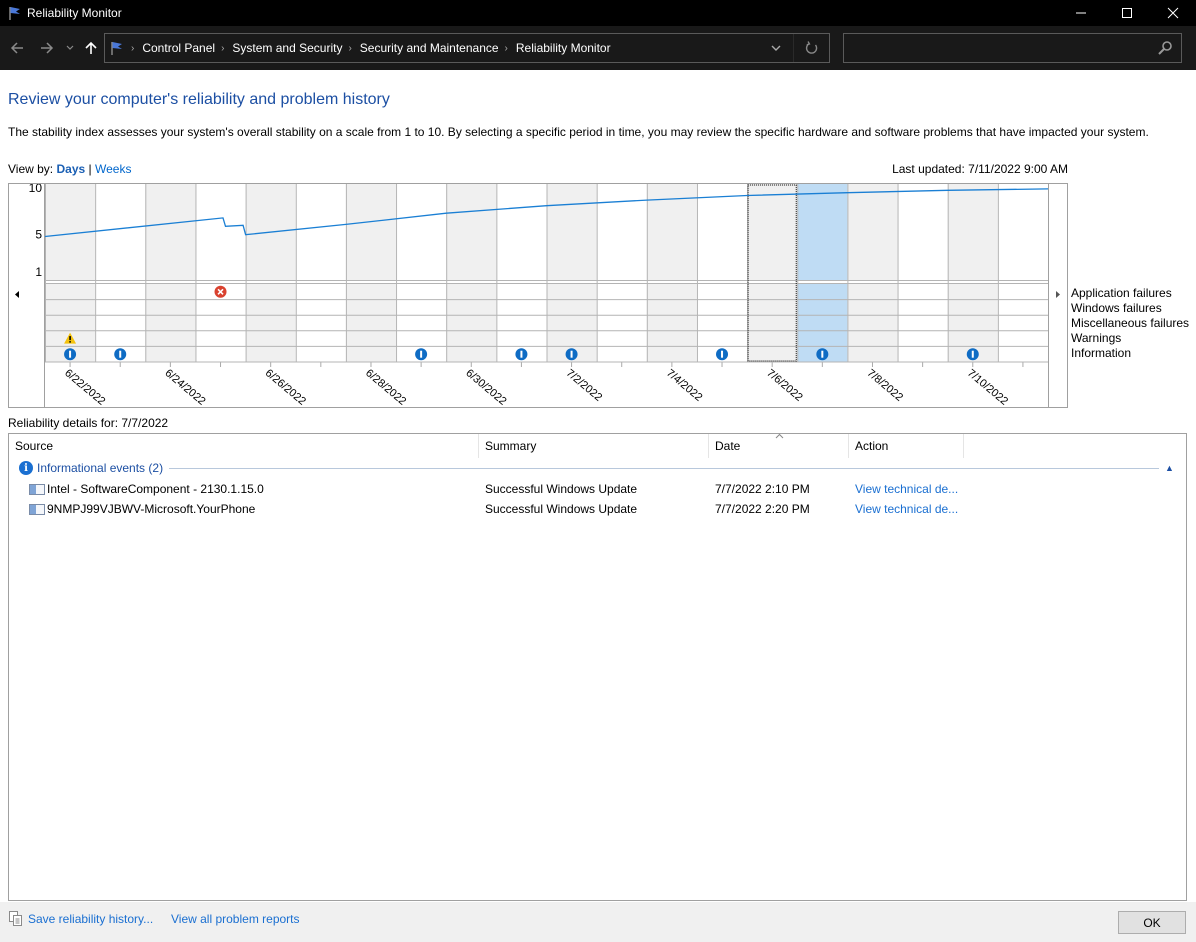 Image resolution: width=1196 pixels, height=942 pixels. I want to click on minimize-button, so click(1081, 13).